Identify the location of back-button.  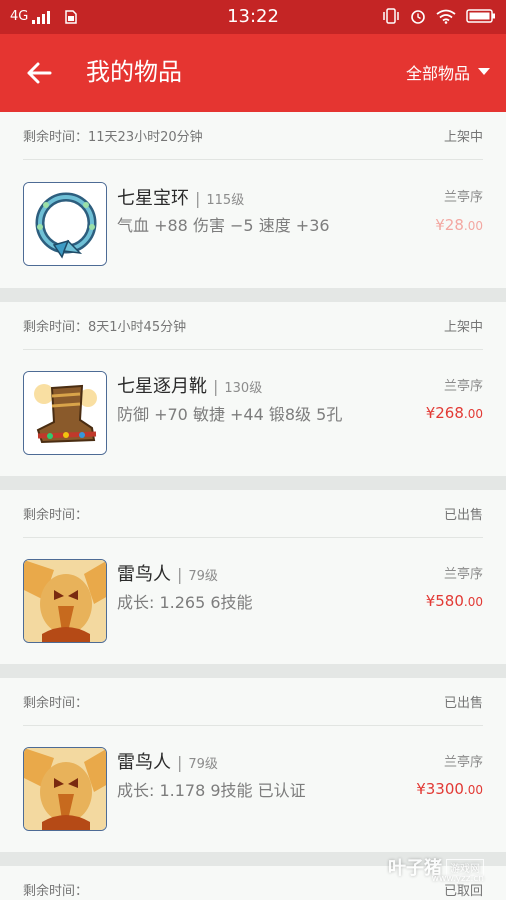
(39, 73).